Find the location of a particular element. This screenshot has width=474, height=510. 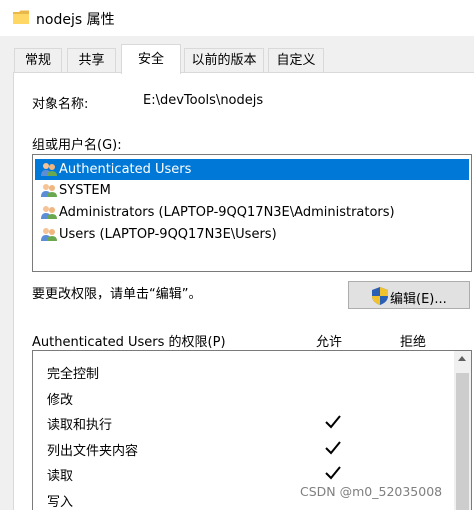

list-item-label: SYSTEM is located at coordinates (85, 190).